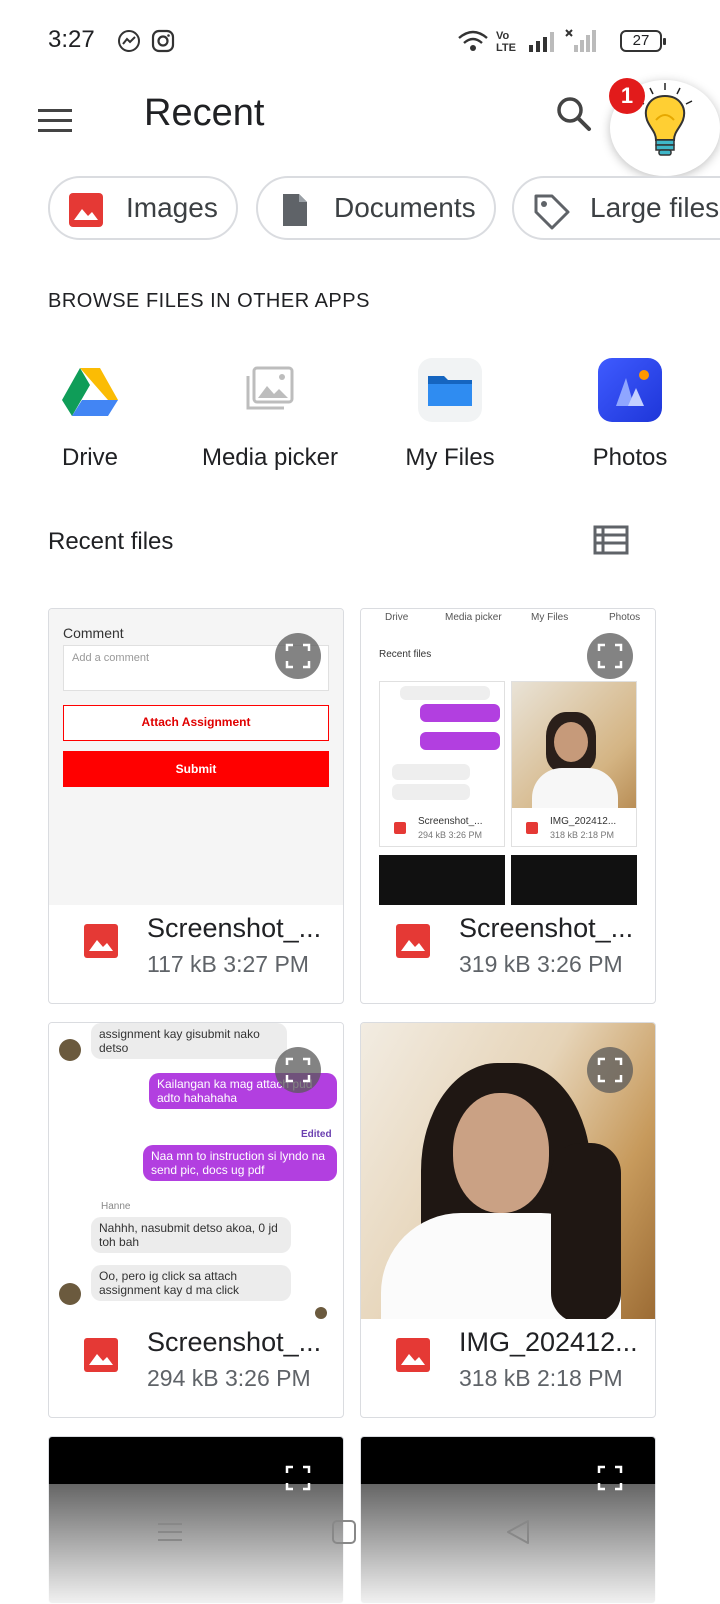 The height and width of the screenshot is (1604, 720). I want to click on google-drive-icon, so click(90, 390).